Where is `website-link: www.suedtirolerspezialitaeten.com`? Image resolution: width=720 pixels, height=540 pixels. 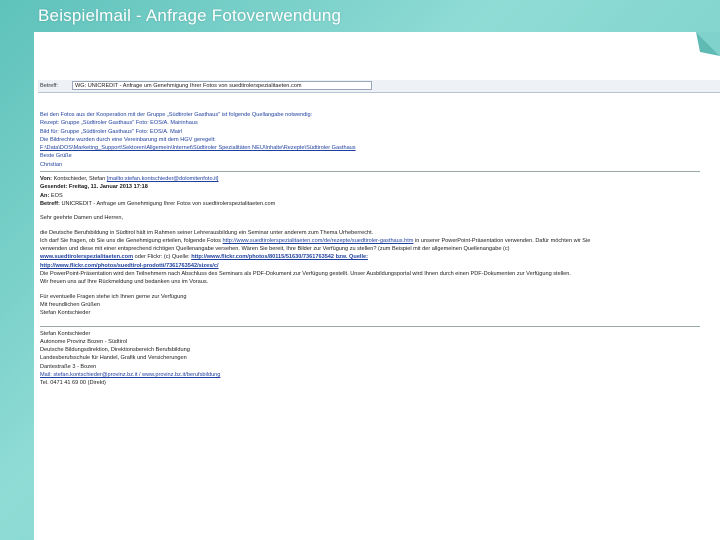 website-link: www.suedtirolerspezialitaeten.com is located at coordinates (86, 257).